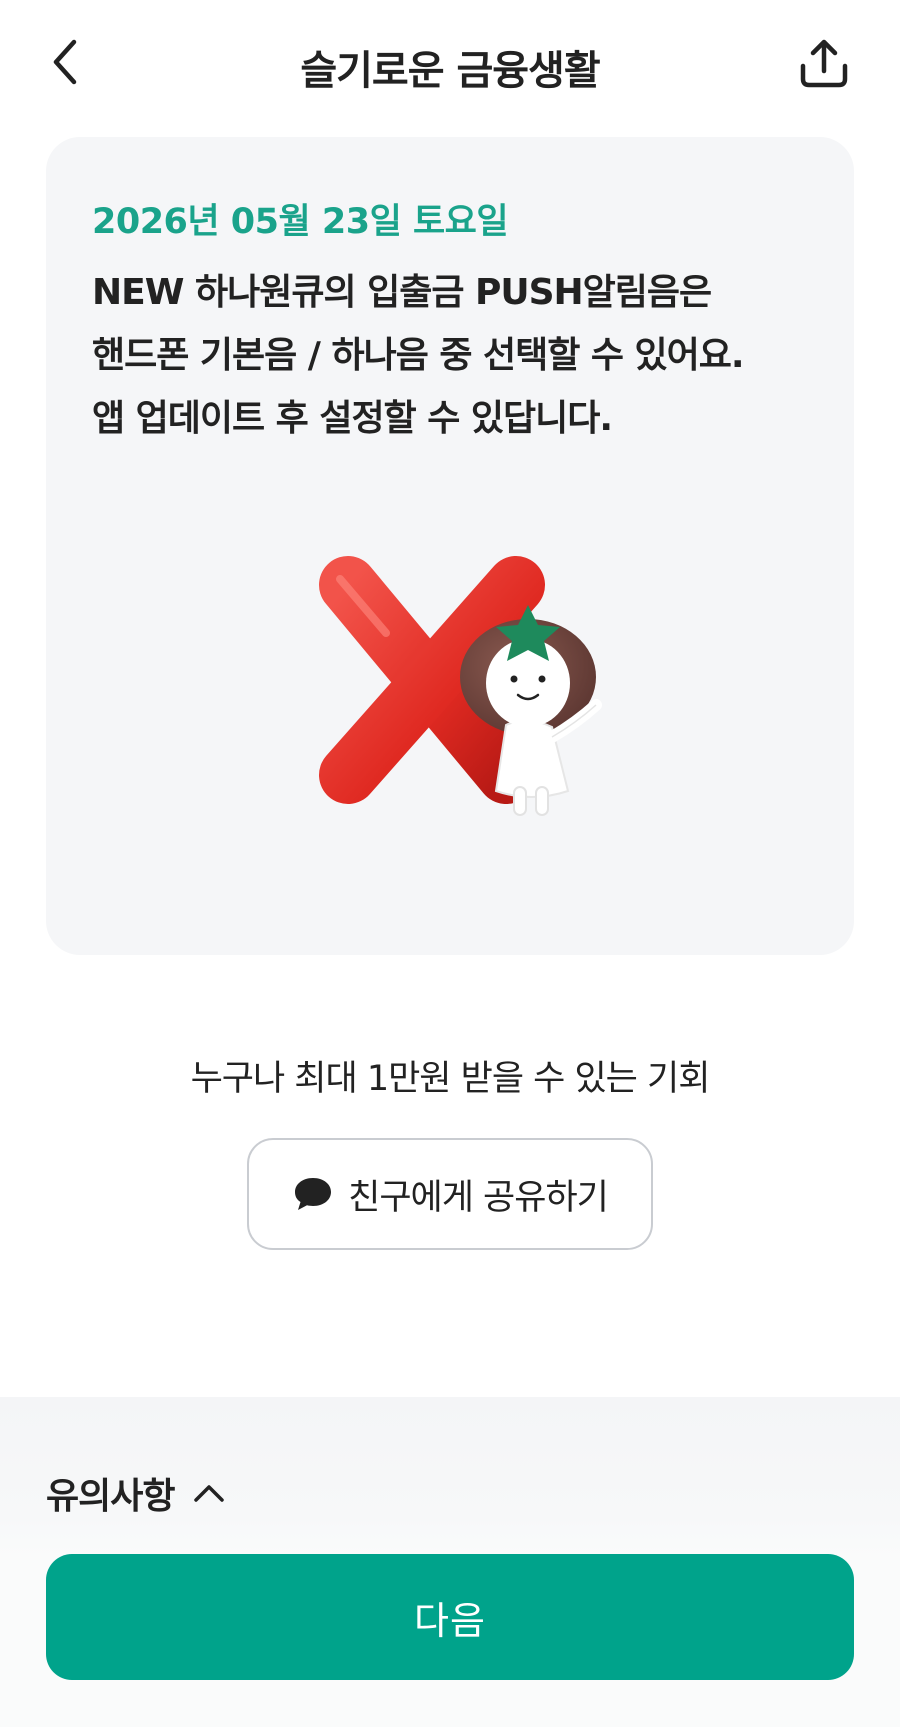  What do you see at coordinates (352, 418) in the screenshot?
I see `card-message-line: 앱 업데이트 후 설정할 수 있답니다.` at bounding box center [352, 418].